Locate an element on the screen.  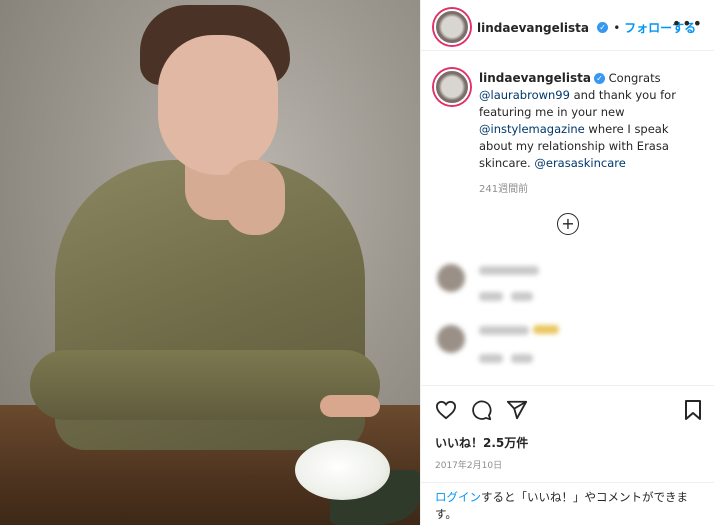
bookmark-icon is located at coordinates (693, 410).